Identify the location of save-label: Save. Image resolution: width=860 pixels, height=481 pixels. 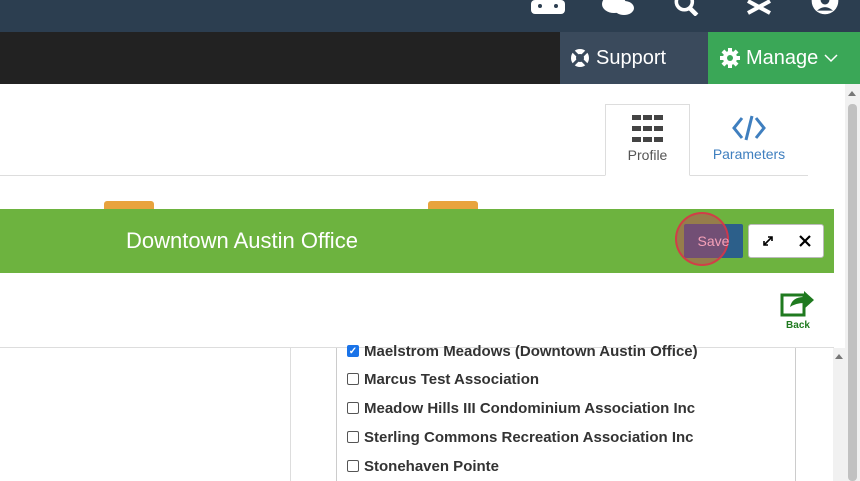
(713, 241).